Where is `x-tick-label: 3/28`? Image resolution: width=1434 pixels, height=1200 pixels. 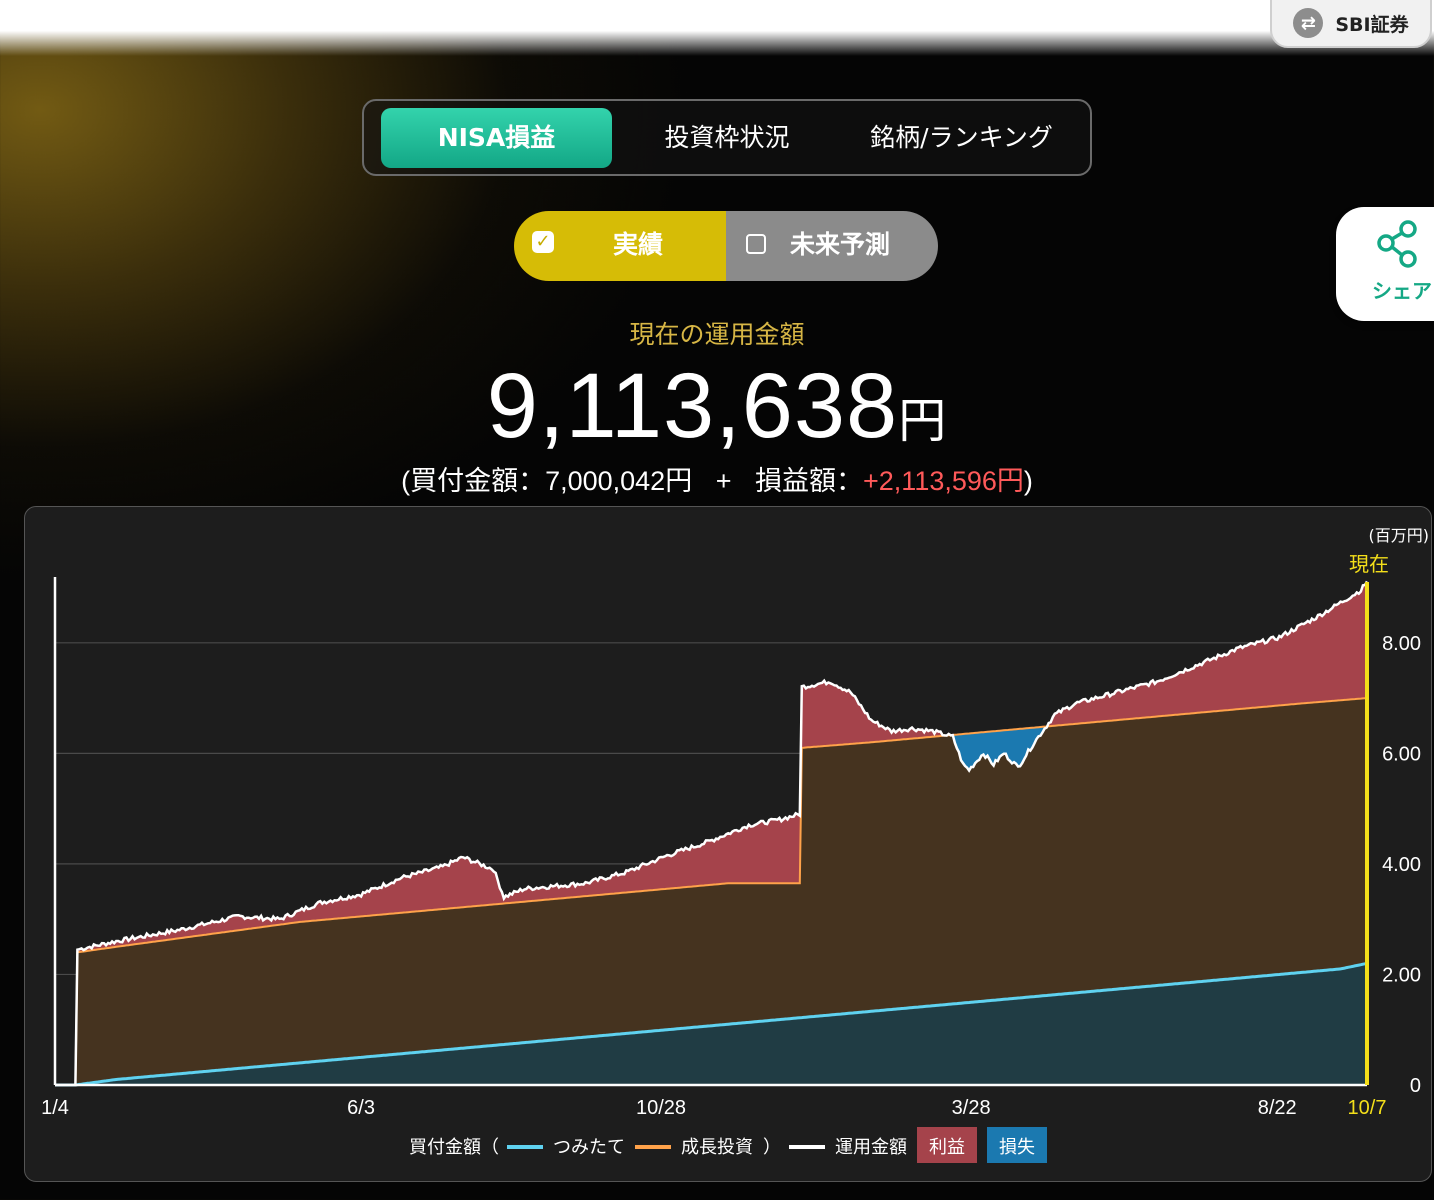
x-tick-label: 3/28 is located at coordinates (971, 1108).